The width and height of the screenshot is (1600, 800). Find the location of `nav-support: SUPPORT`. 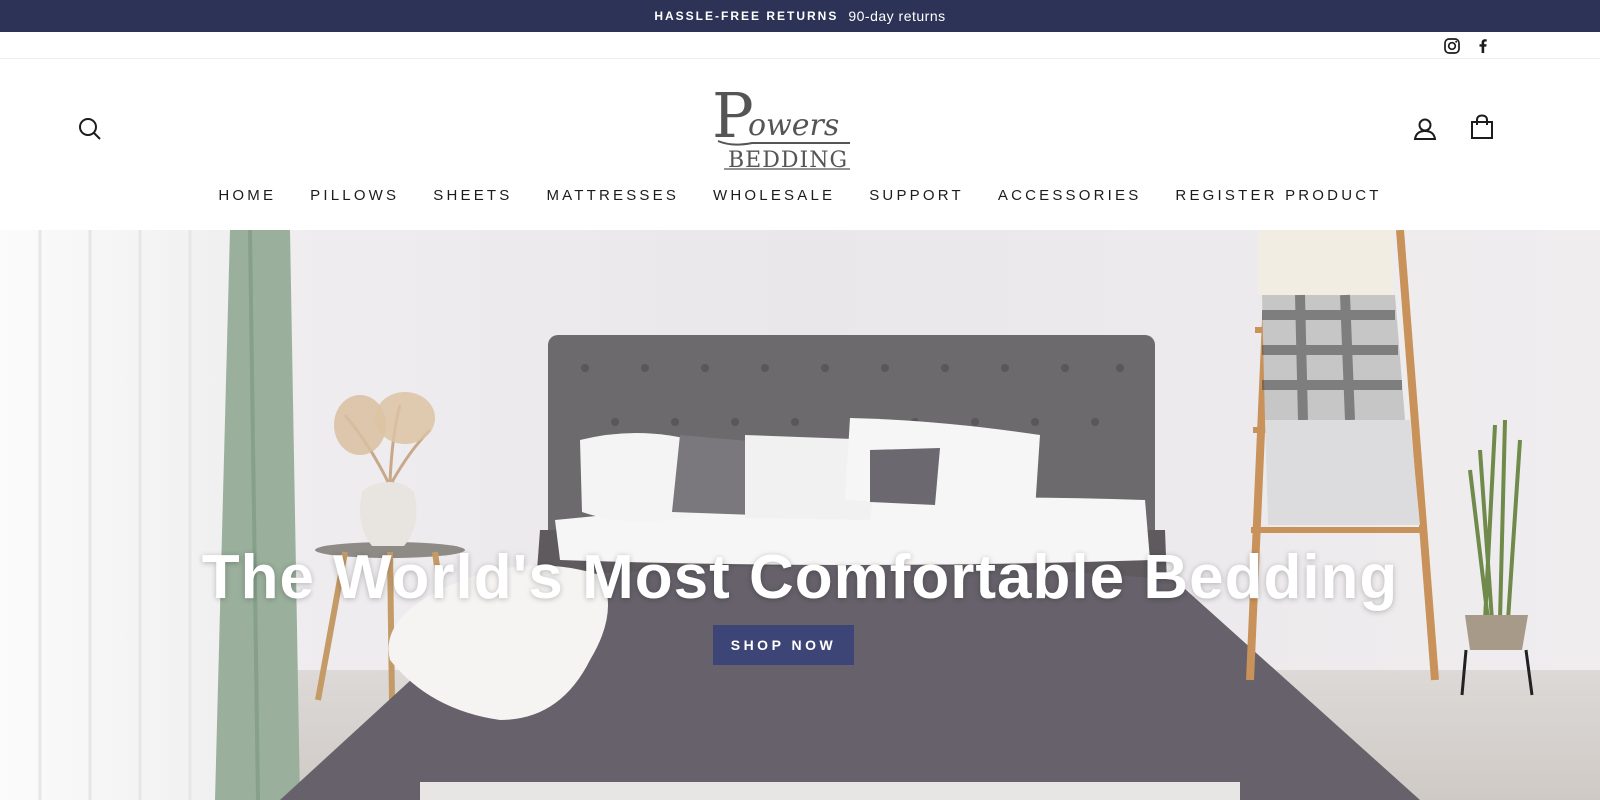

nav-support: SUPPORT is located at coordinates (916, 195).